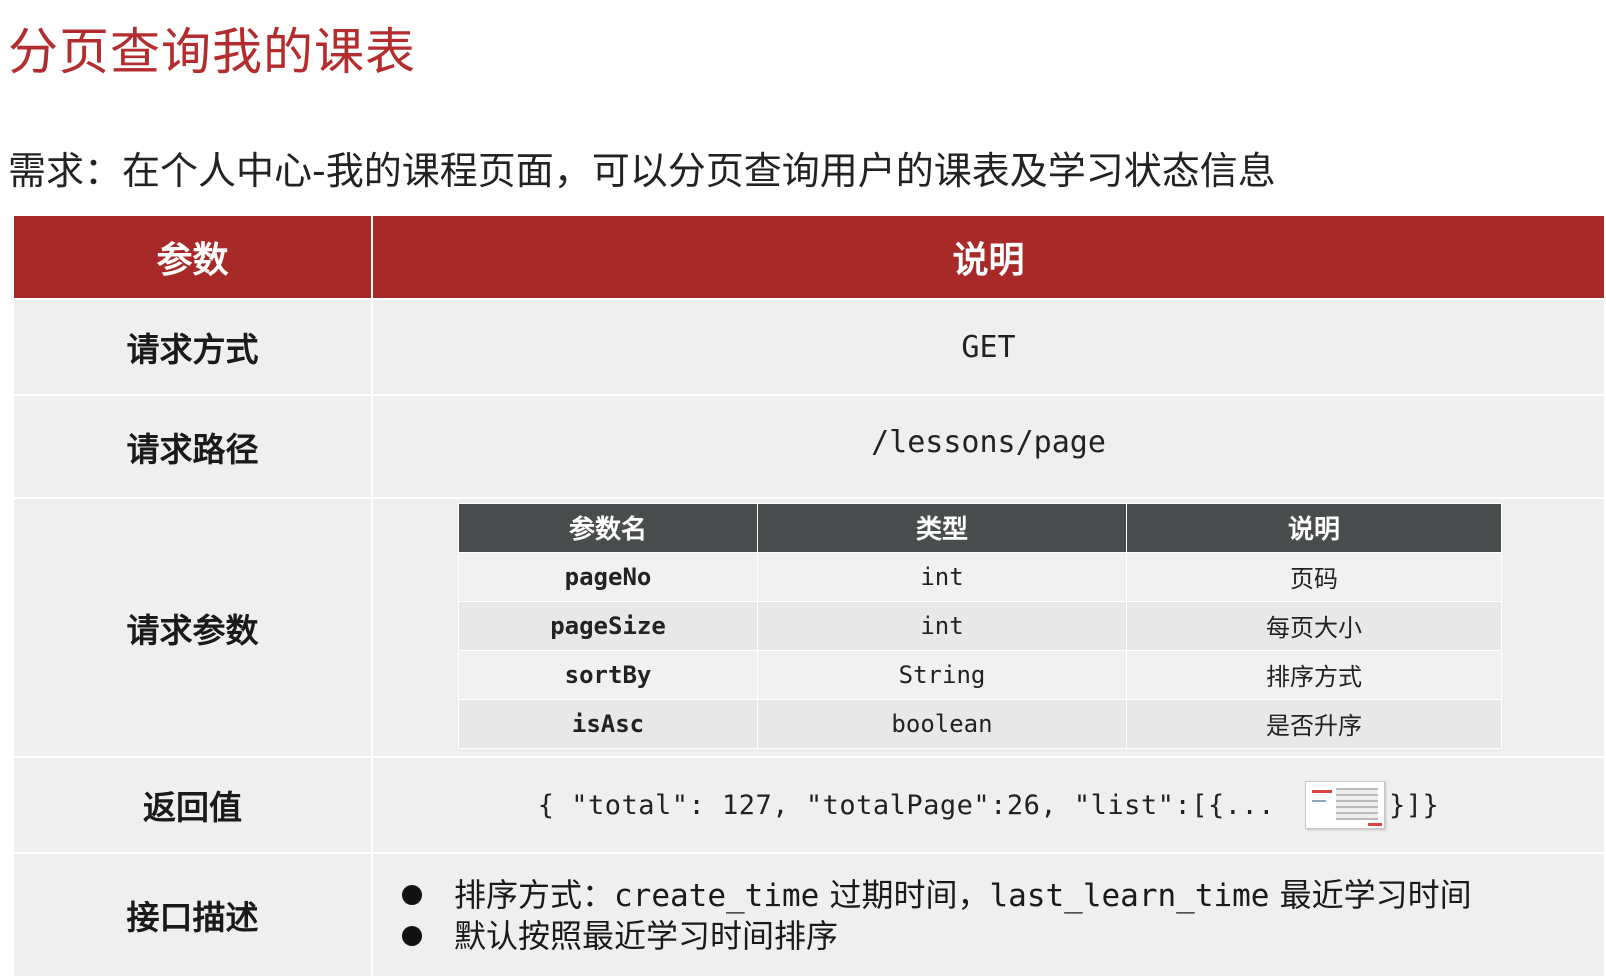 This screenshot has width=1606, height=978. What do you see at coordinates (1314, 625) in the screenshot?
I see `param-desc: 每页大小` at bounding box center [1314, 625].